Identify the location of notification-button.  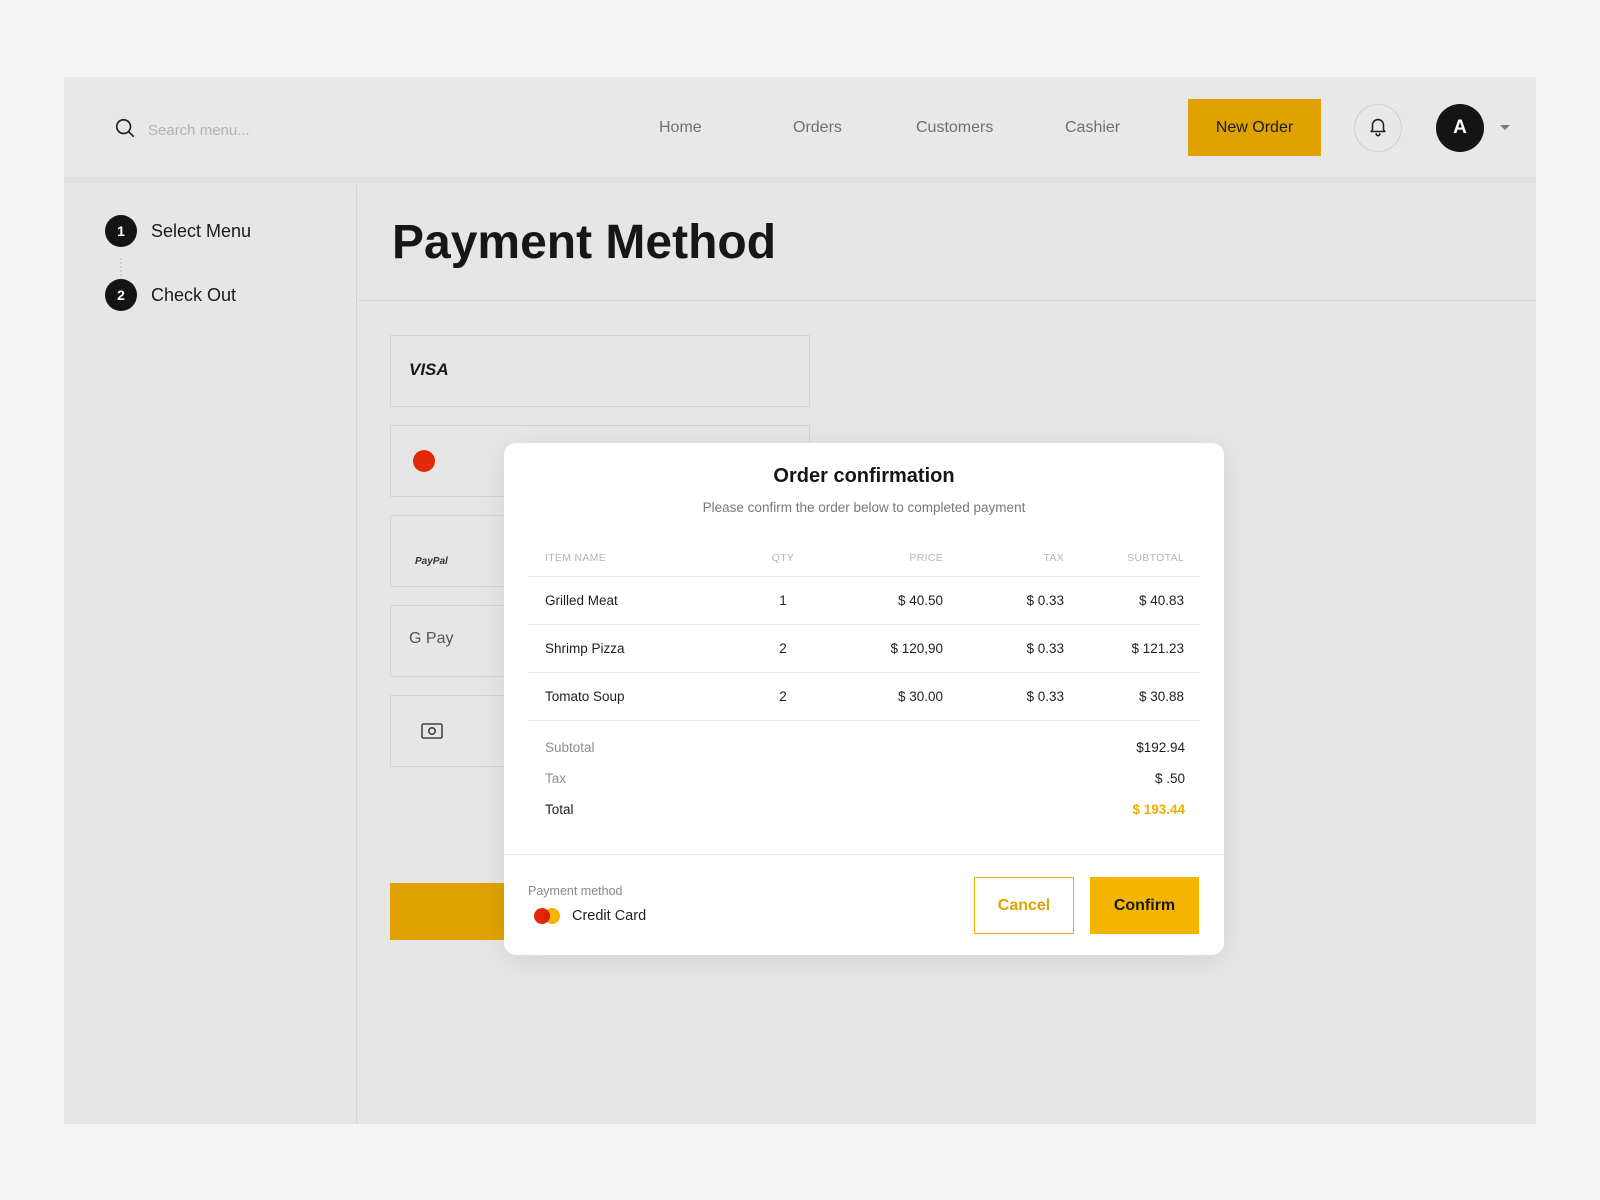
(1378, 128).